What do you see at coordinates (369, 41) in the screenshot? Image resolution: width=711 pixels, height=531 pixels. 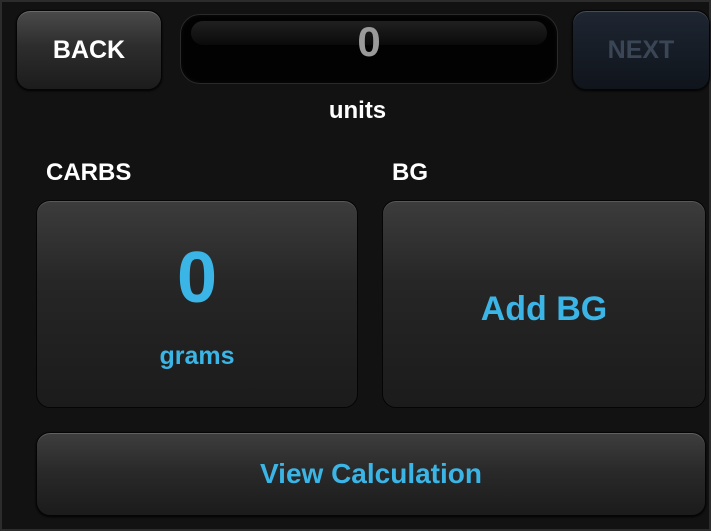 I see `units-value: 0` at bounding box center [369, 41].